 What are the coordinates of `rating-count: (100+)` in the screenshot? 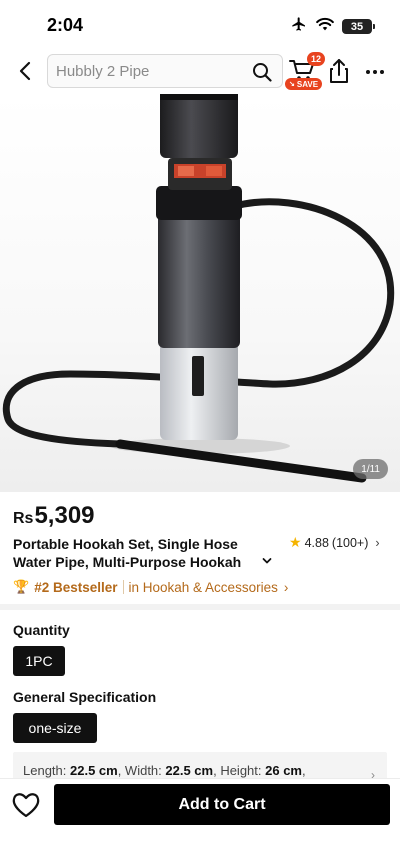 It's located at (350, 542).